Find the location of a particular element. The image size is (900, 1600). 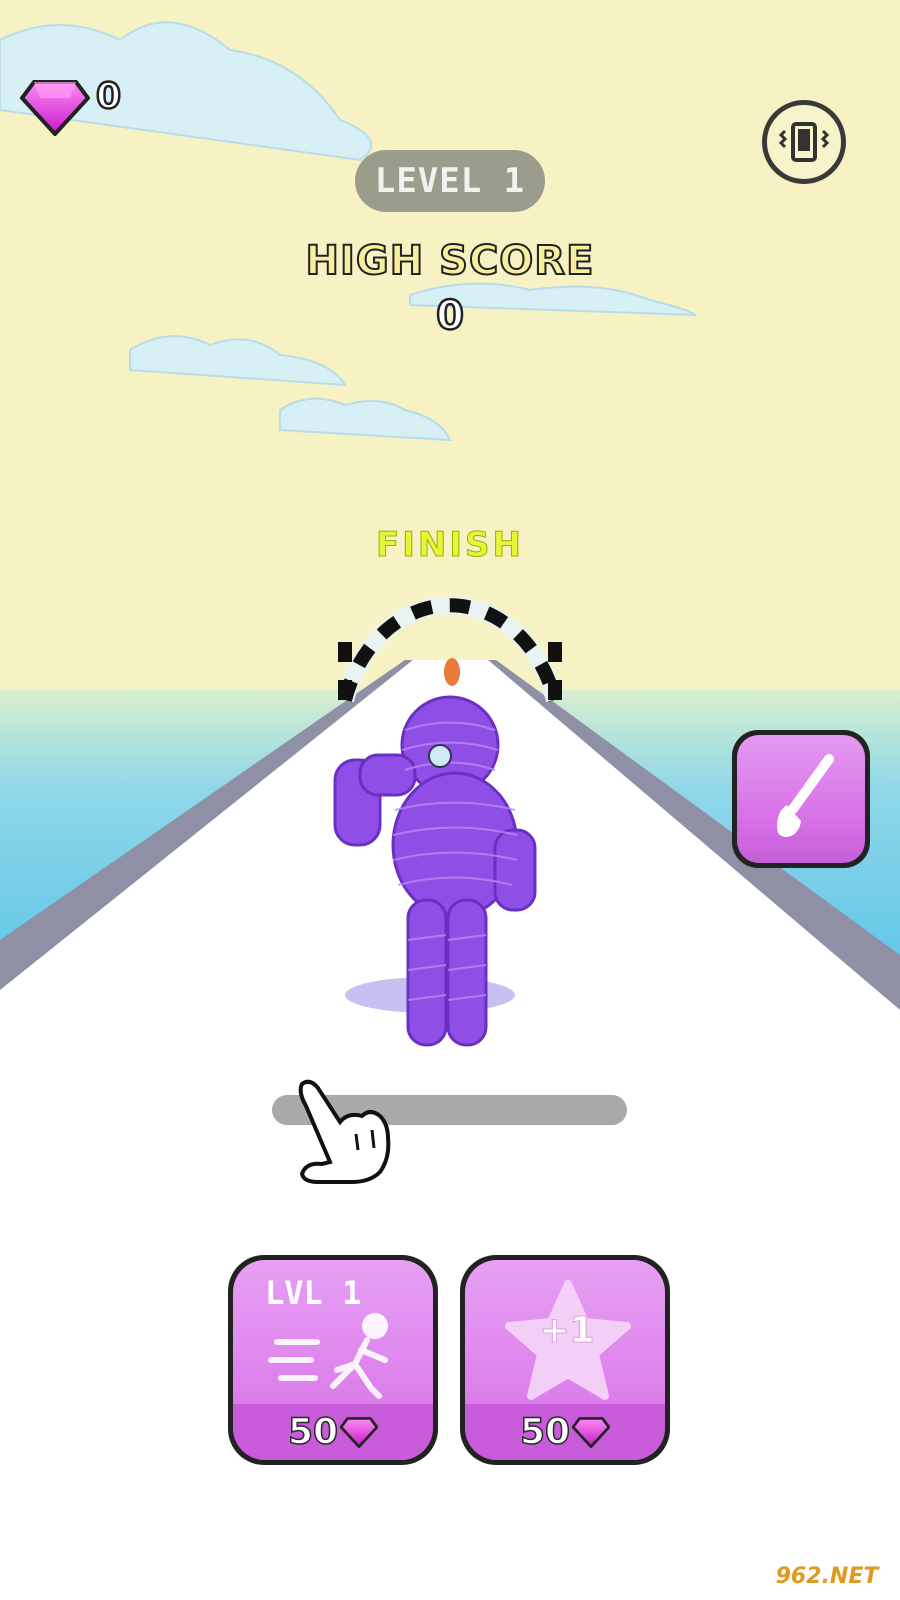

gem-counter is located at coordinates (55, 109).